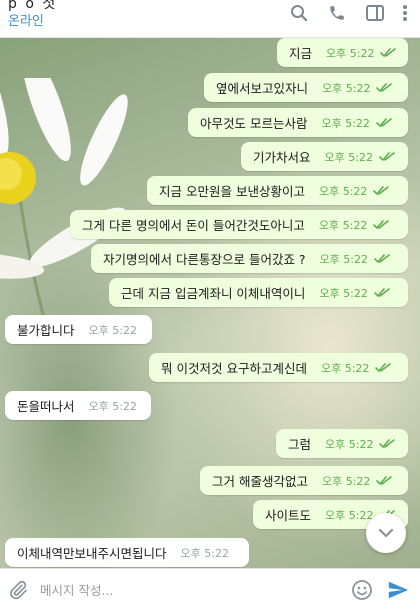 This screenshot has width=420, height=611. Describe the element at coordinates (398, 590) in the screenshot. I see `send-icon` at that location.